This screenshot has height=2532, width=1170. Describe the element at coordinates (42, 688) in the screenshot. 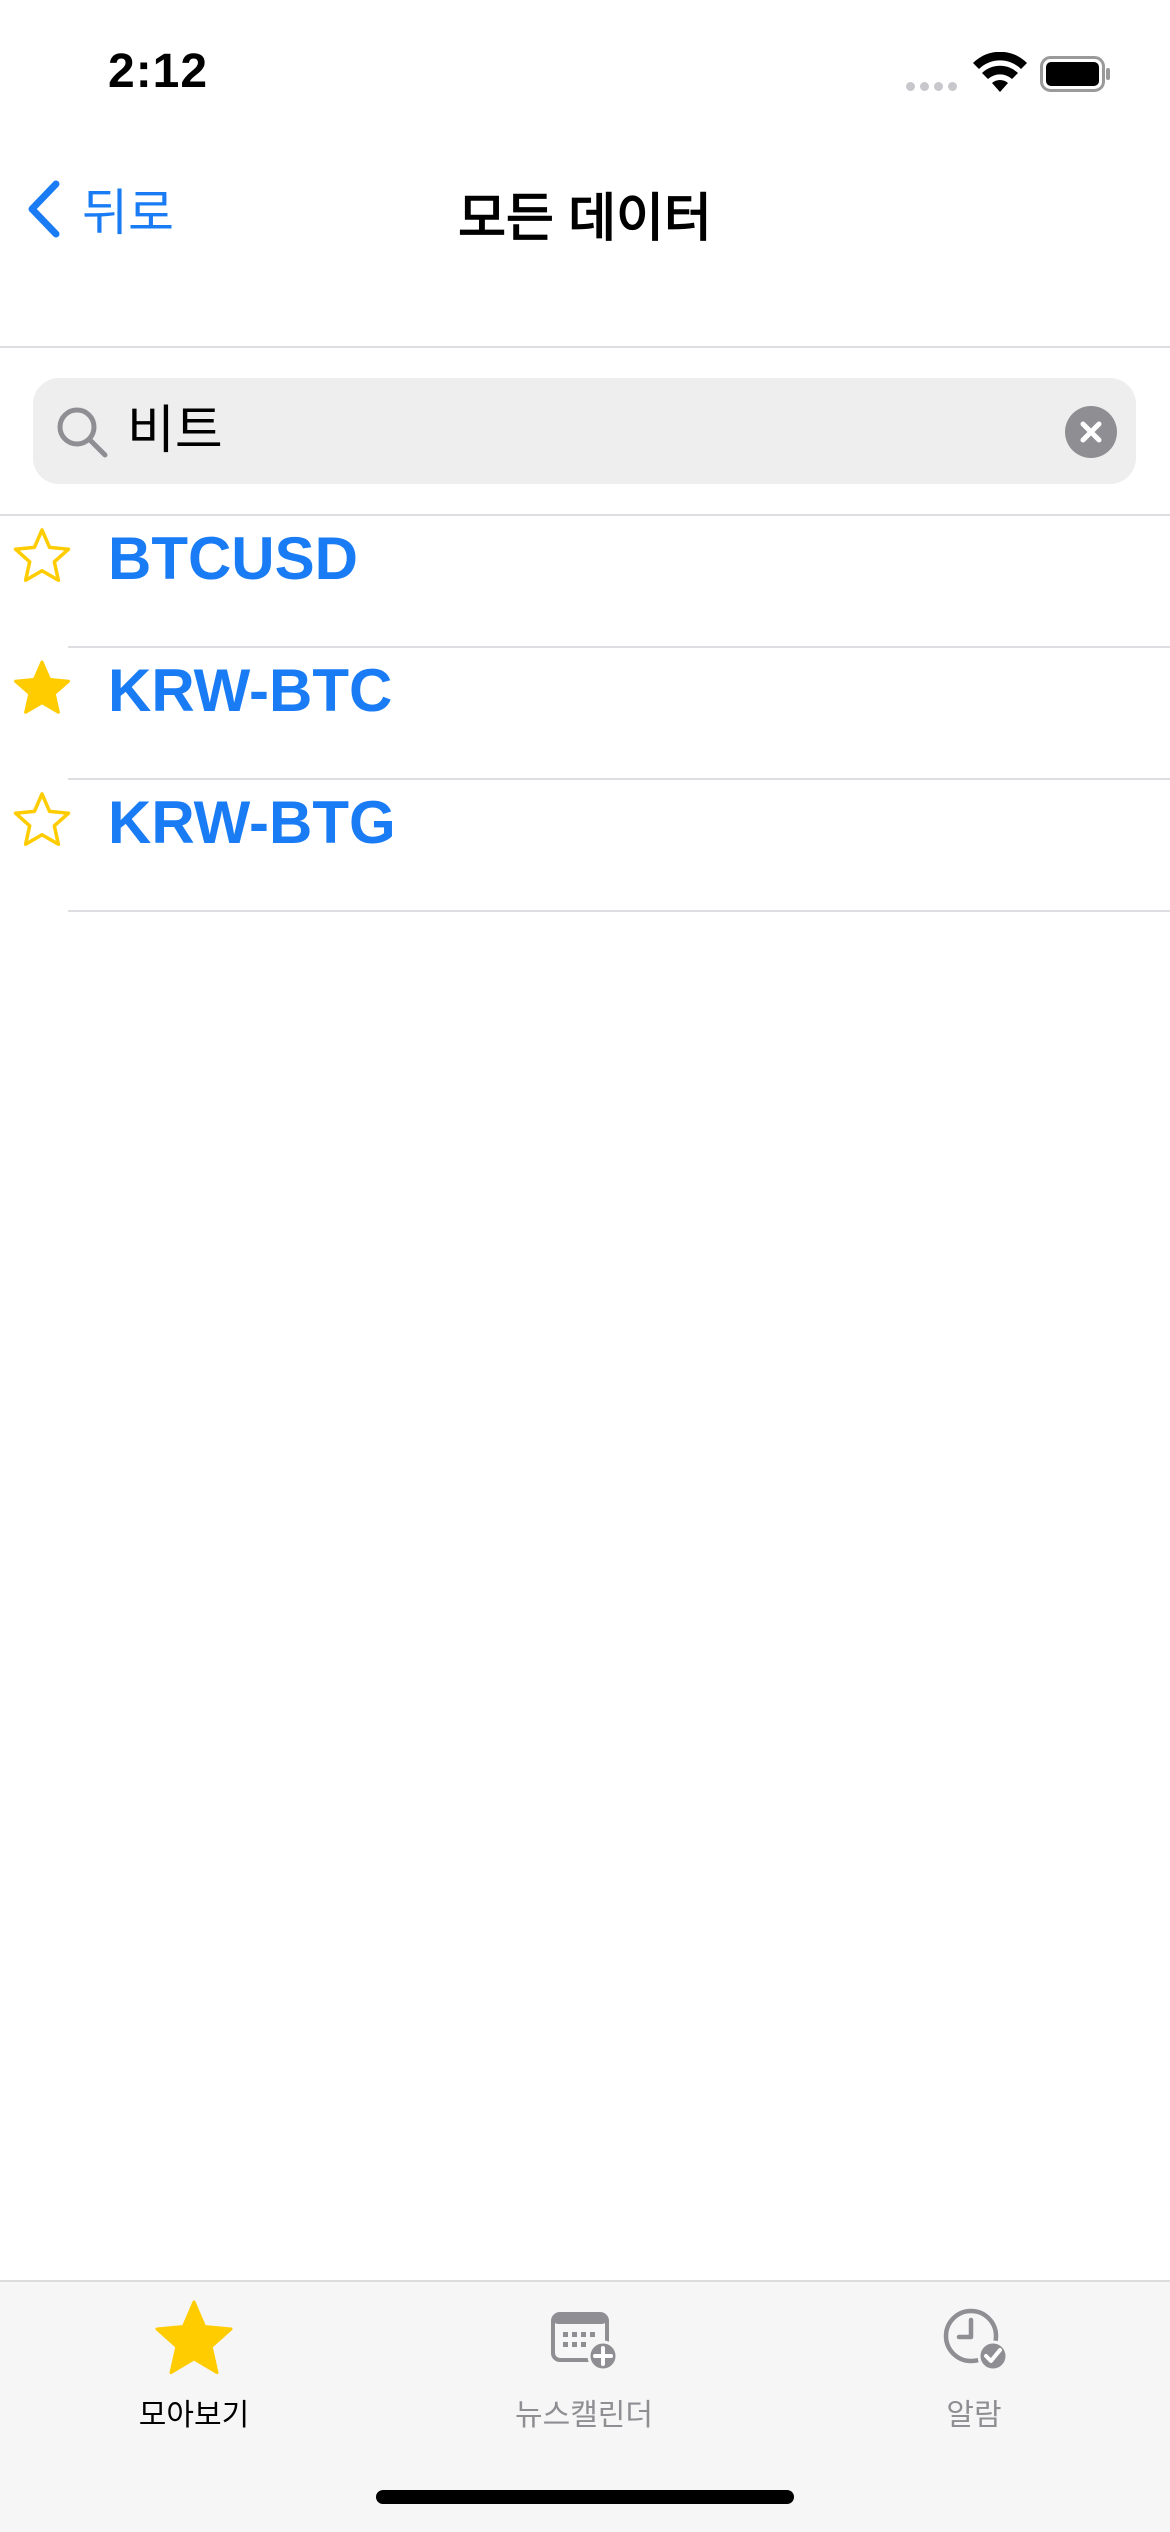

I see `star-filled-icon` at that location.